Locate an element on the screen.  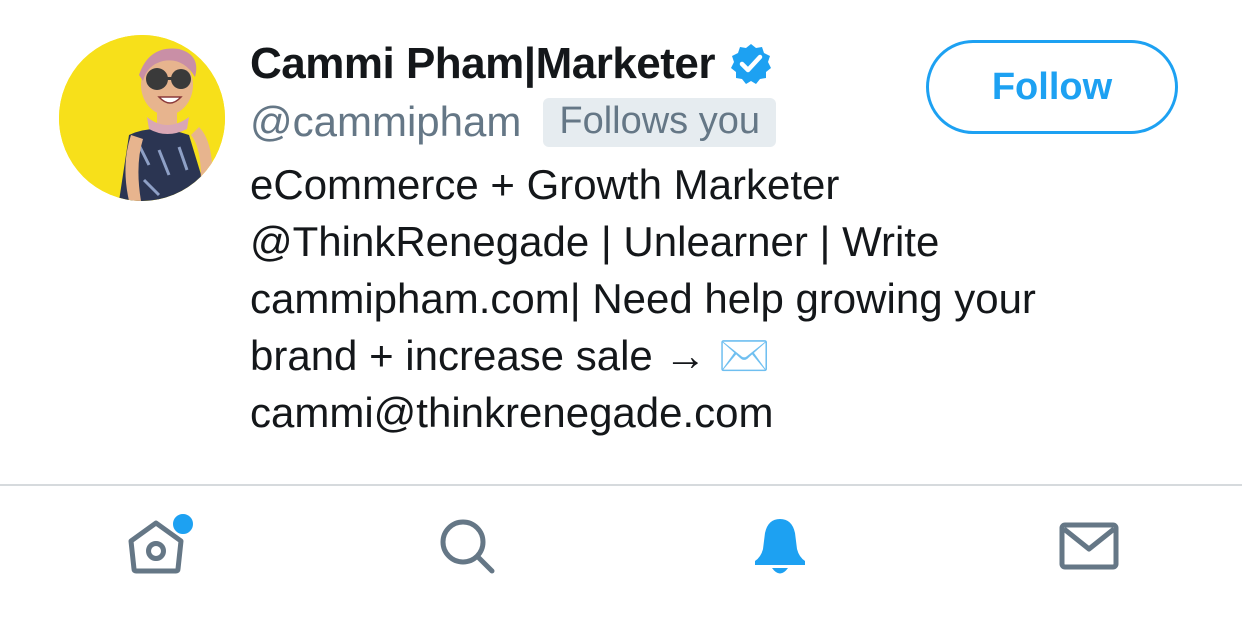
search-icon is located at coordinates (467, 546).